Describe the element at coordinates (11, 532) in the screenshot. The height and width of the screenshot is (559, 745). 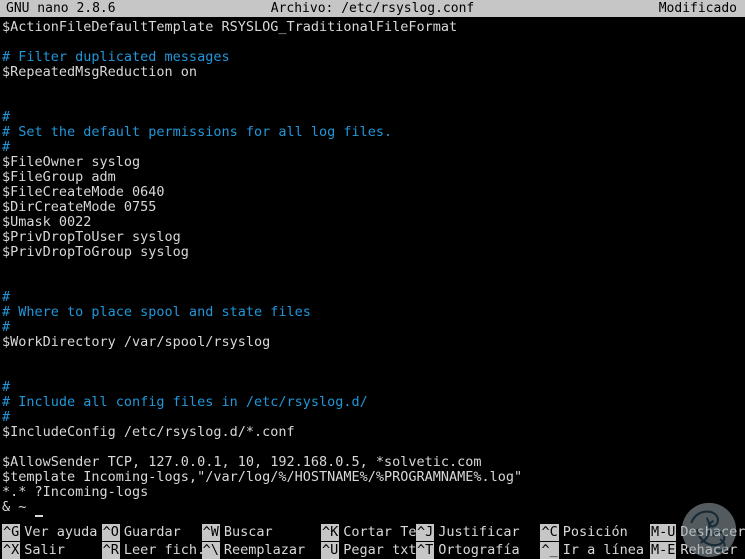
I see `shortcut-key: ^G` at that location.